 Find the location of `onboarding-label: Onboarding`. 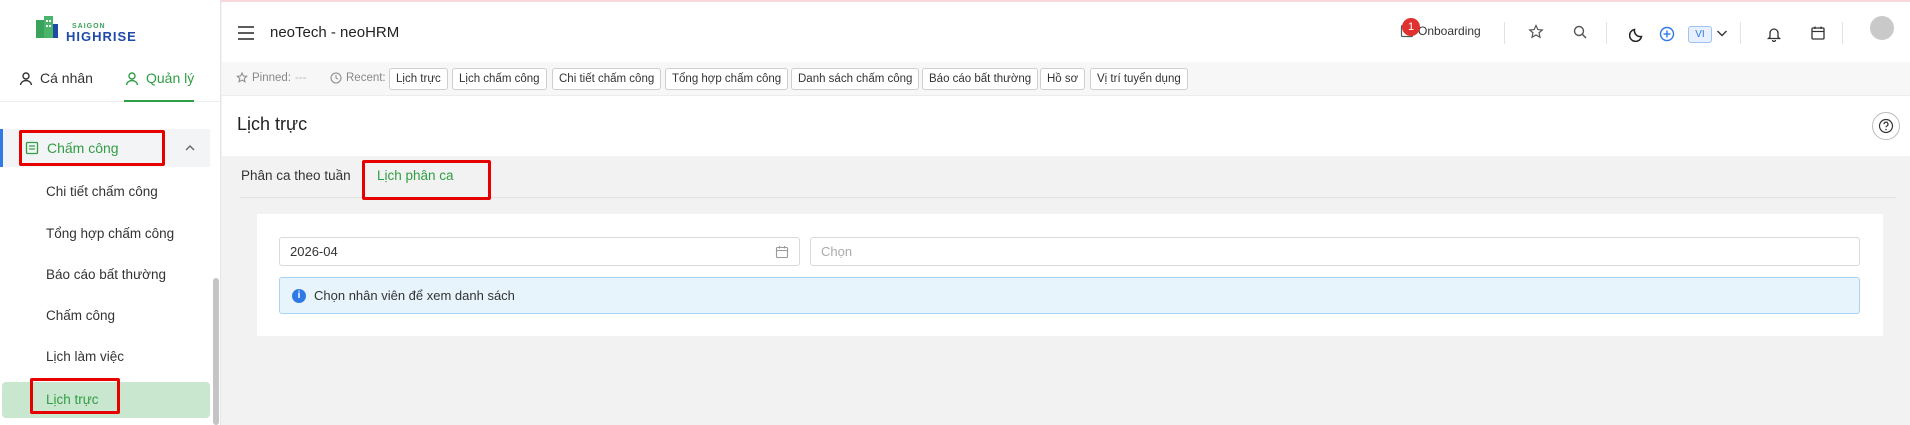

onboarding-label: Onboarding is located at coordinates (1449, 31).